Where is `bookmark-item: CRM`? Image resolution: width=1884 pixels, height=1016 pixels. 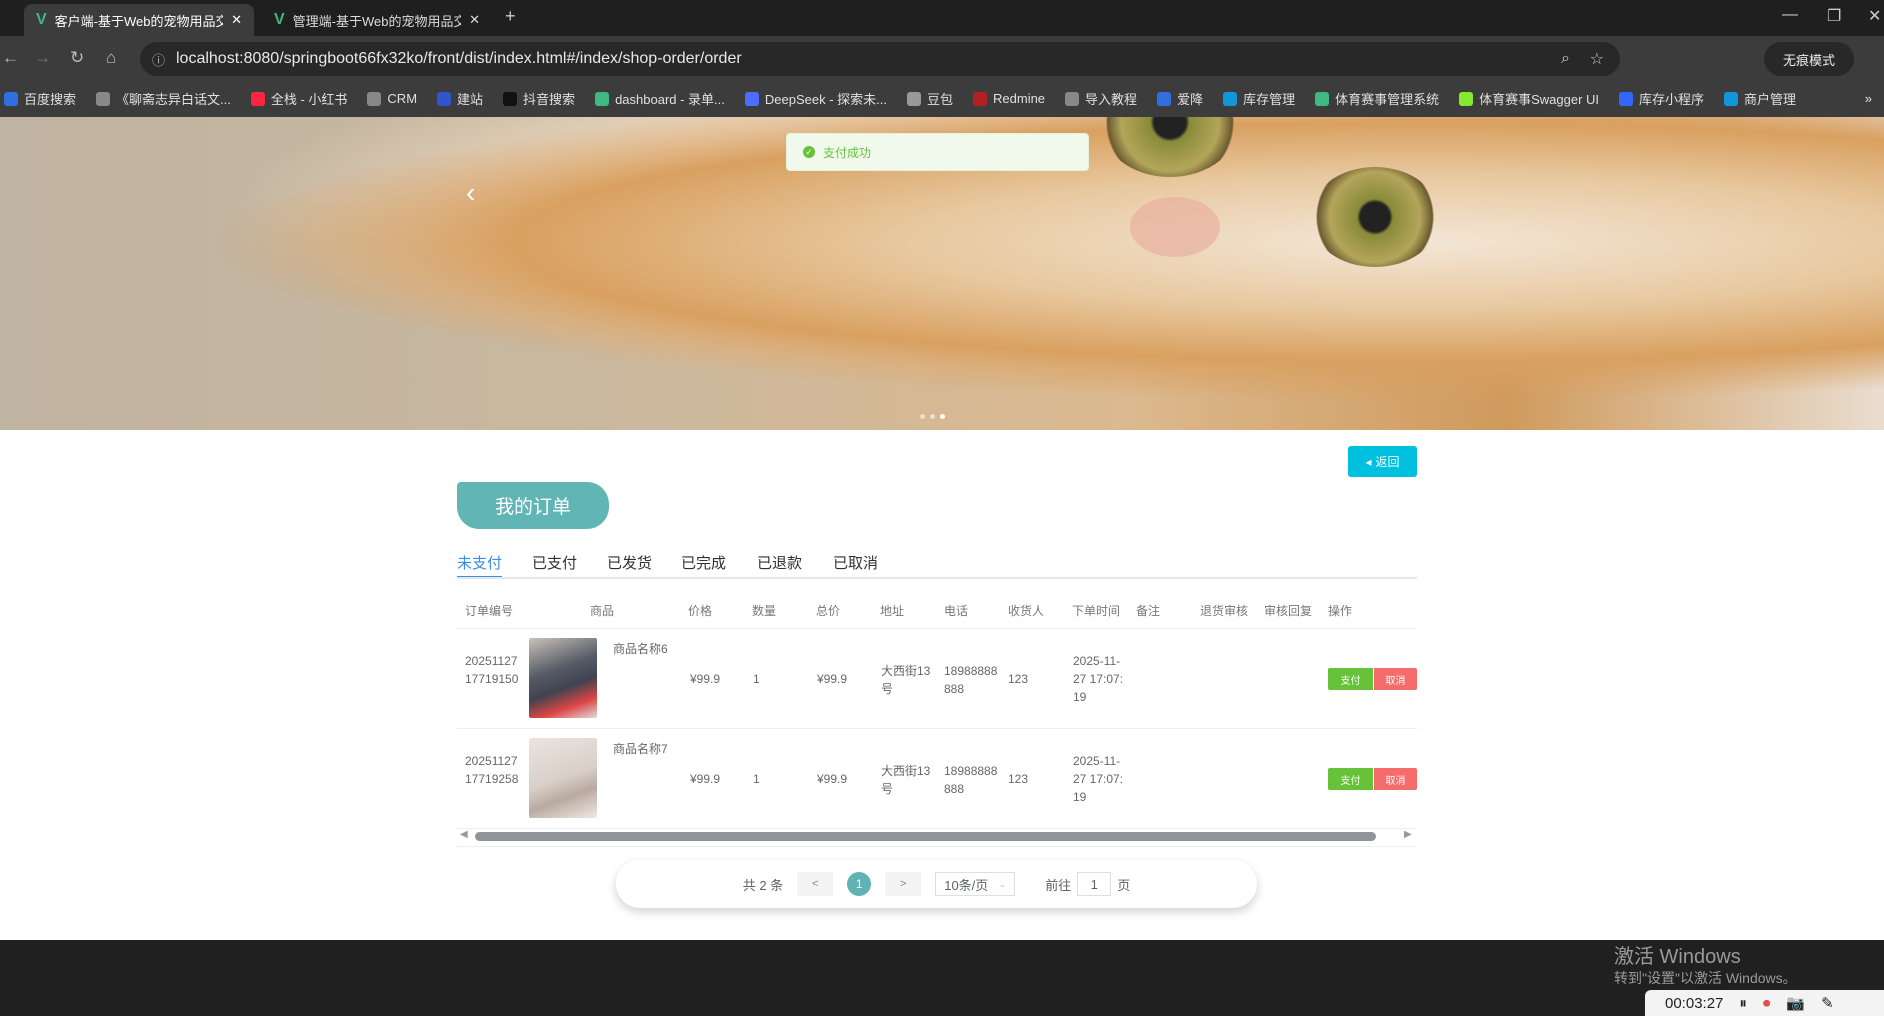
bookmark-item: CRM is located at coordinates (392, 98).